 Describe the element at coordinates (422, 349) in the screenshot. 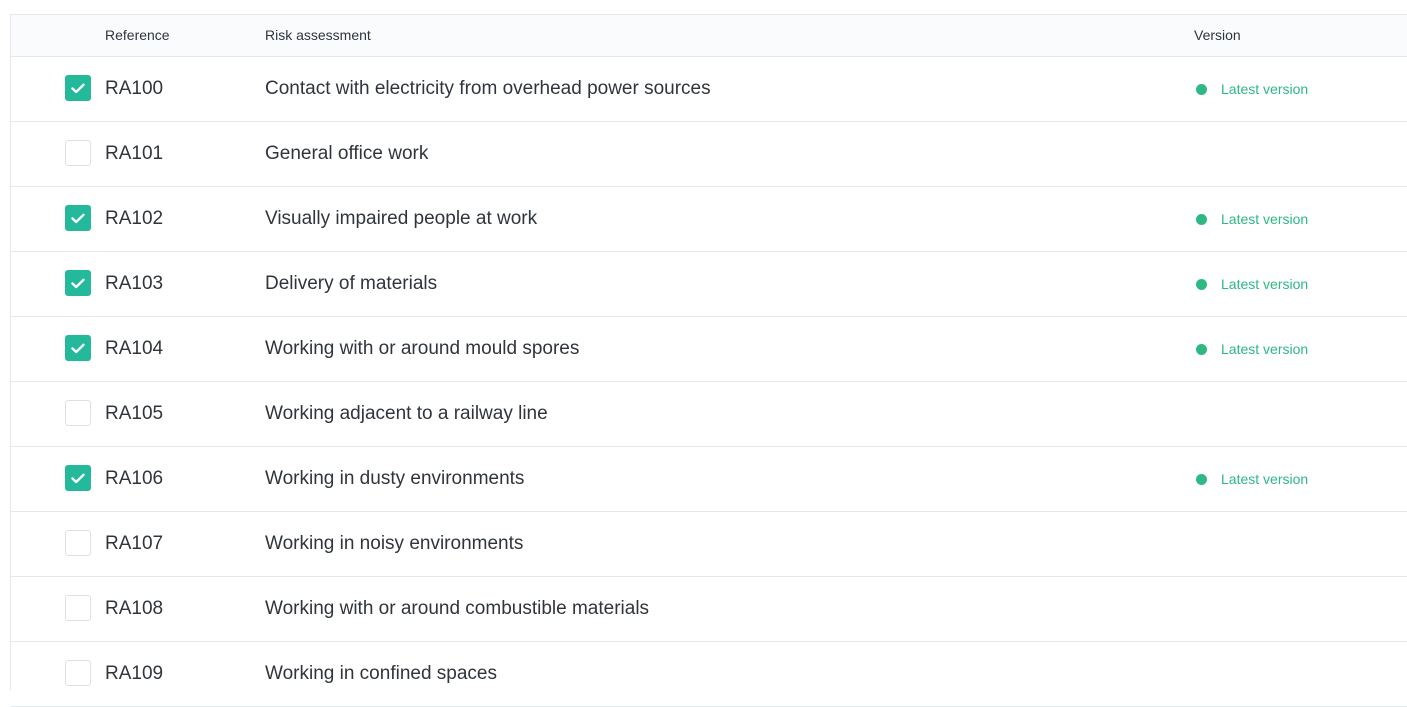

I see `risk-assessment-cell: Working with or around mould spores` at that location.